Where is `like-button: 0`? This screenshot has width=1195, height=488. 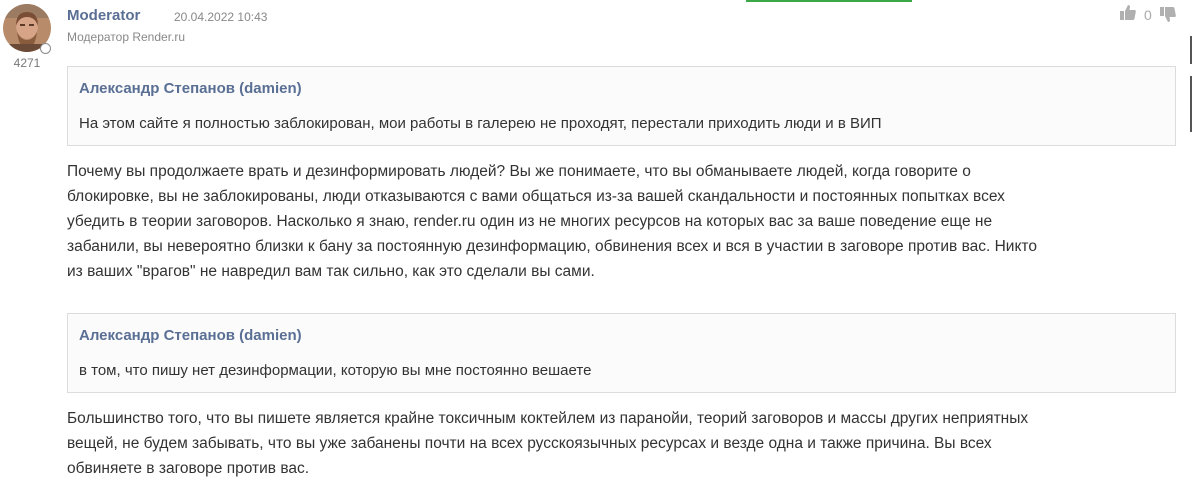 like-button: 0 is located at coordinates (1136, 15).